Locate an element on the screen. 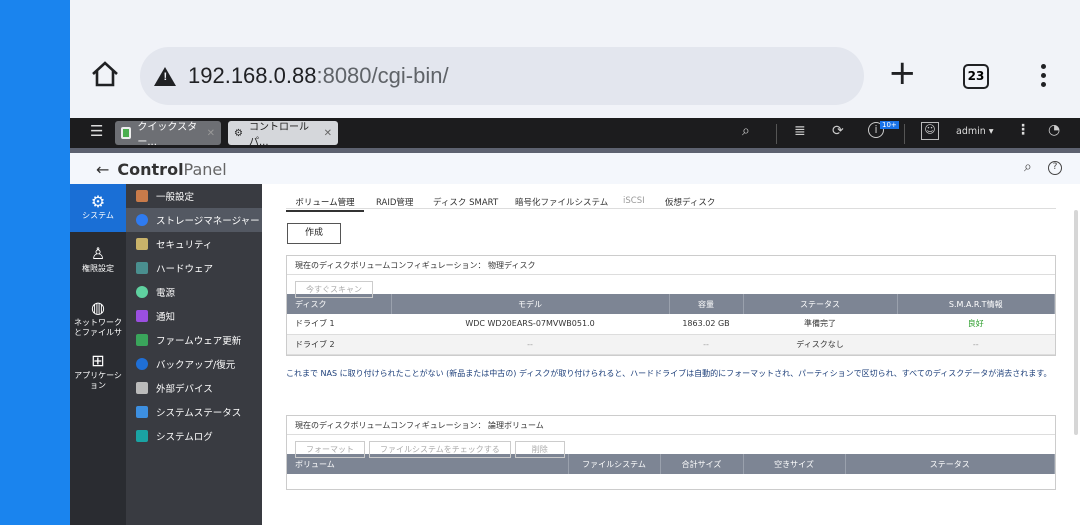  tab-iscsi: iSCSI is located at coordinates (634, 201).